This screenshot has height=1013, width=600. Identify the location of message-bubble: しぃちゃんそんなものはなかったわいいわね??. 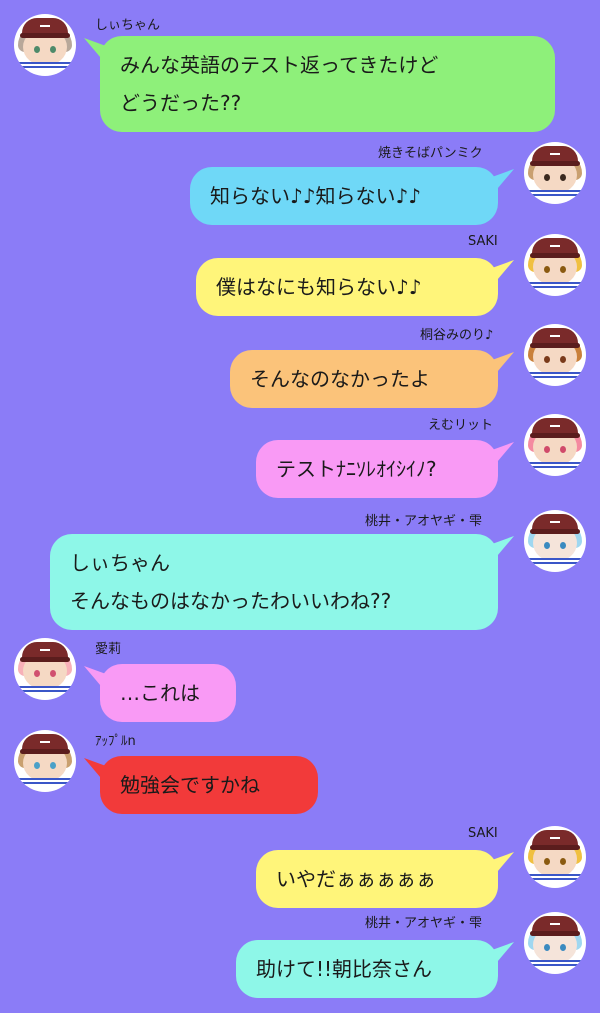
(274, 582).